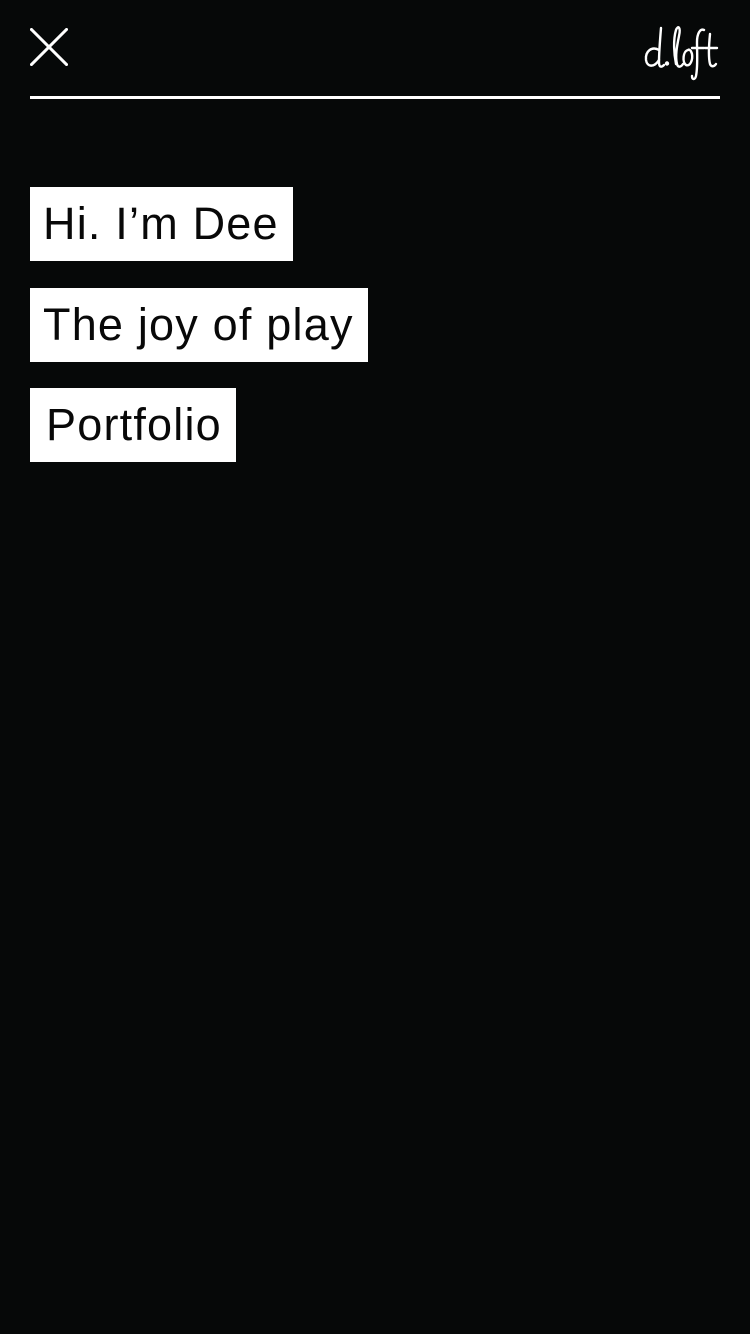  I want to click on main-menu: Hi. I’m Dee The joy of play Portfolio, so click(199, 338).